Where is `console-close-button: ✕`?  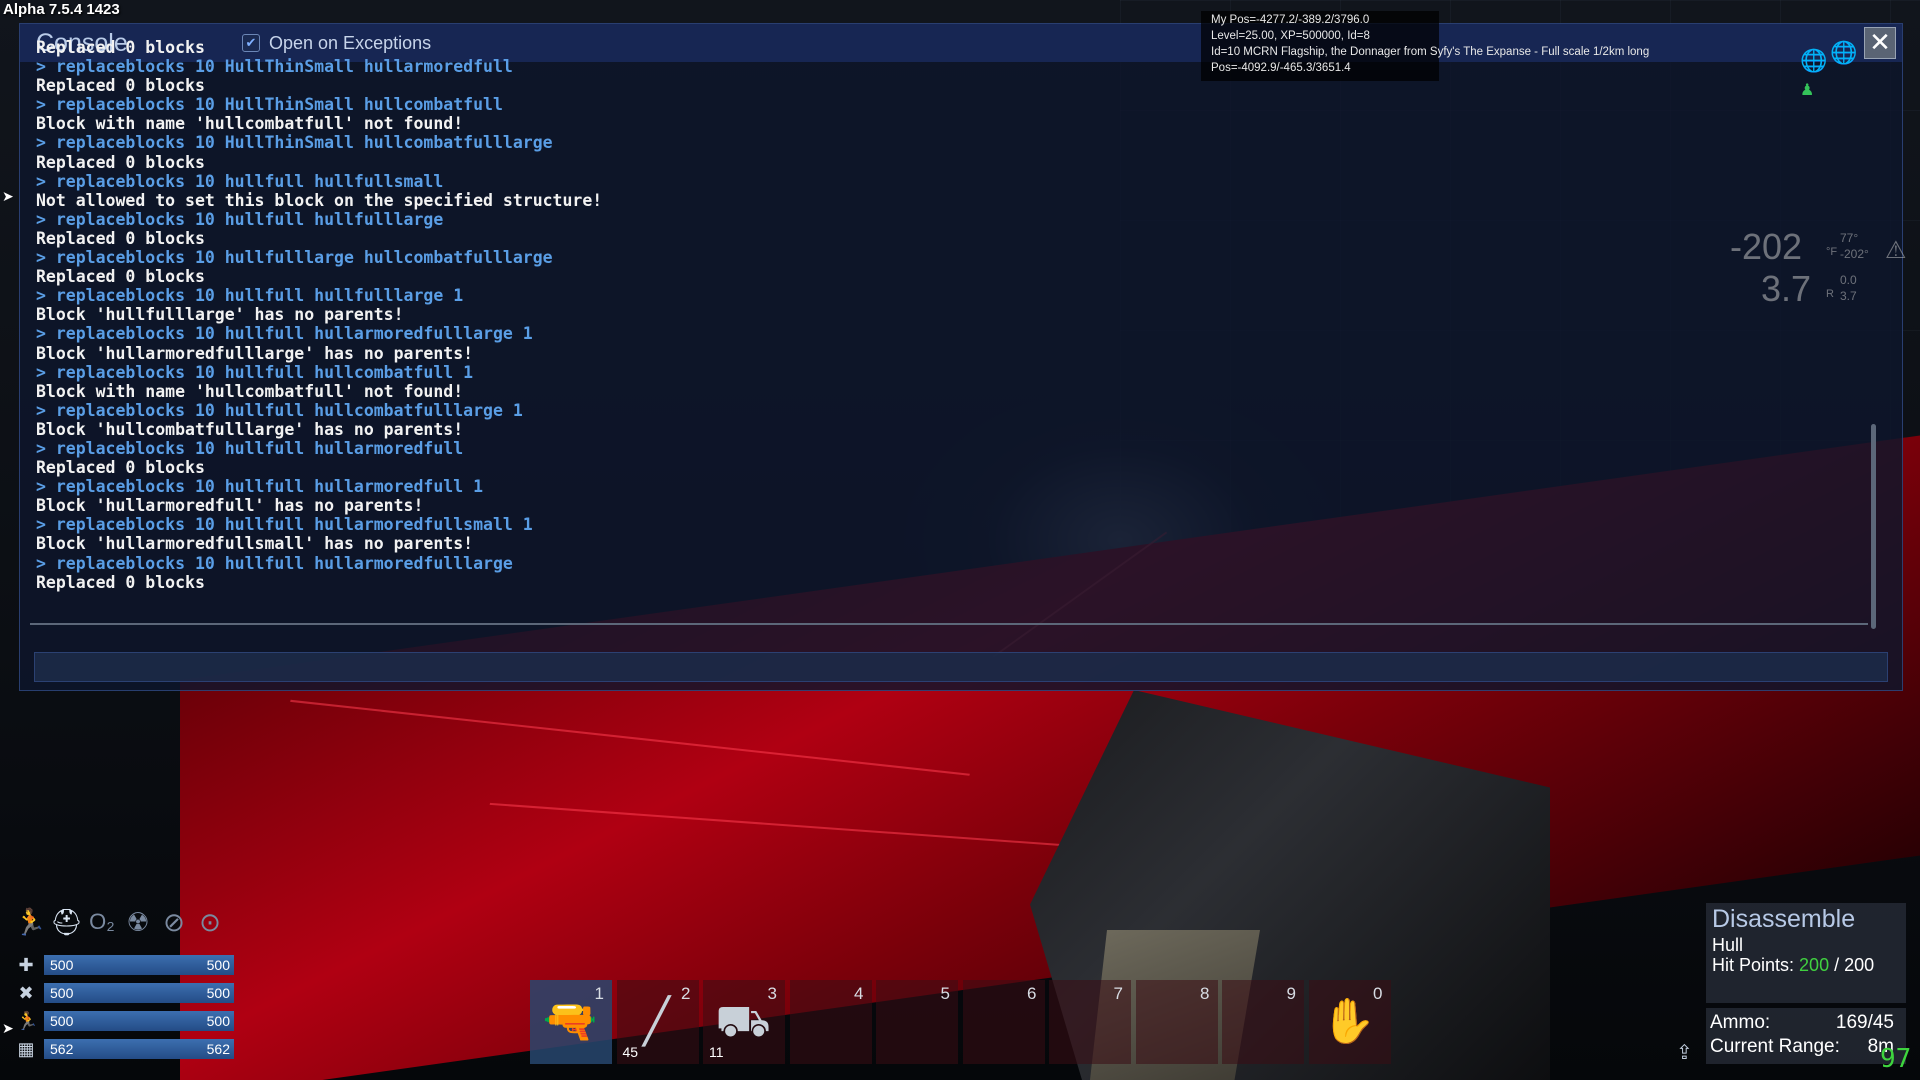
console-close-button: ✕ is located at coordinates (1880, 43).